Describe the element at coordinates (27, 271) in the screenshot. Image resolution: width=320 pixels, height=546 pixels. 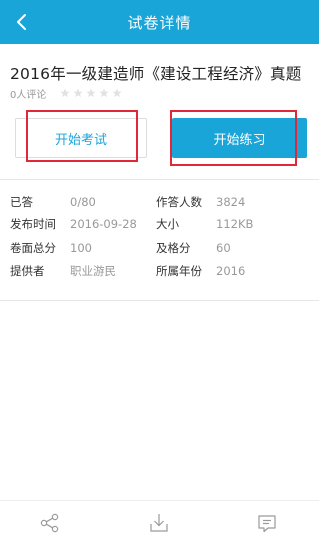
I see `info-label: 提供者` at that location.